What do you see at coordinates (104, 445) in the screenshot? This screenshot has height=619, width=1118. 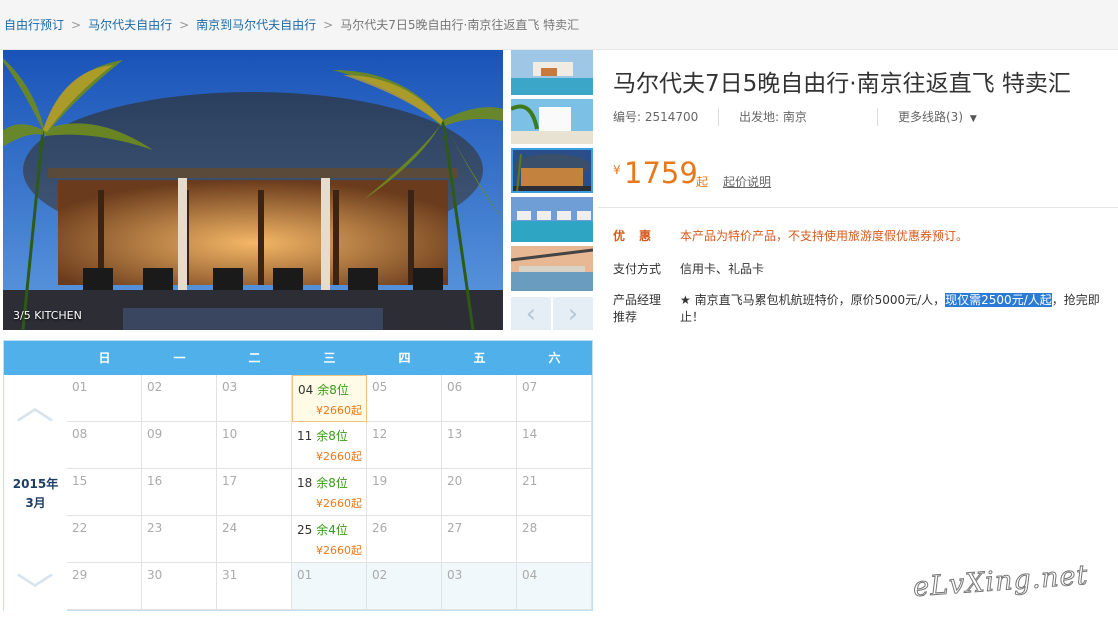 I see `calendar-day-cell: 08` at bounding box center [104, 445].